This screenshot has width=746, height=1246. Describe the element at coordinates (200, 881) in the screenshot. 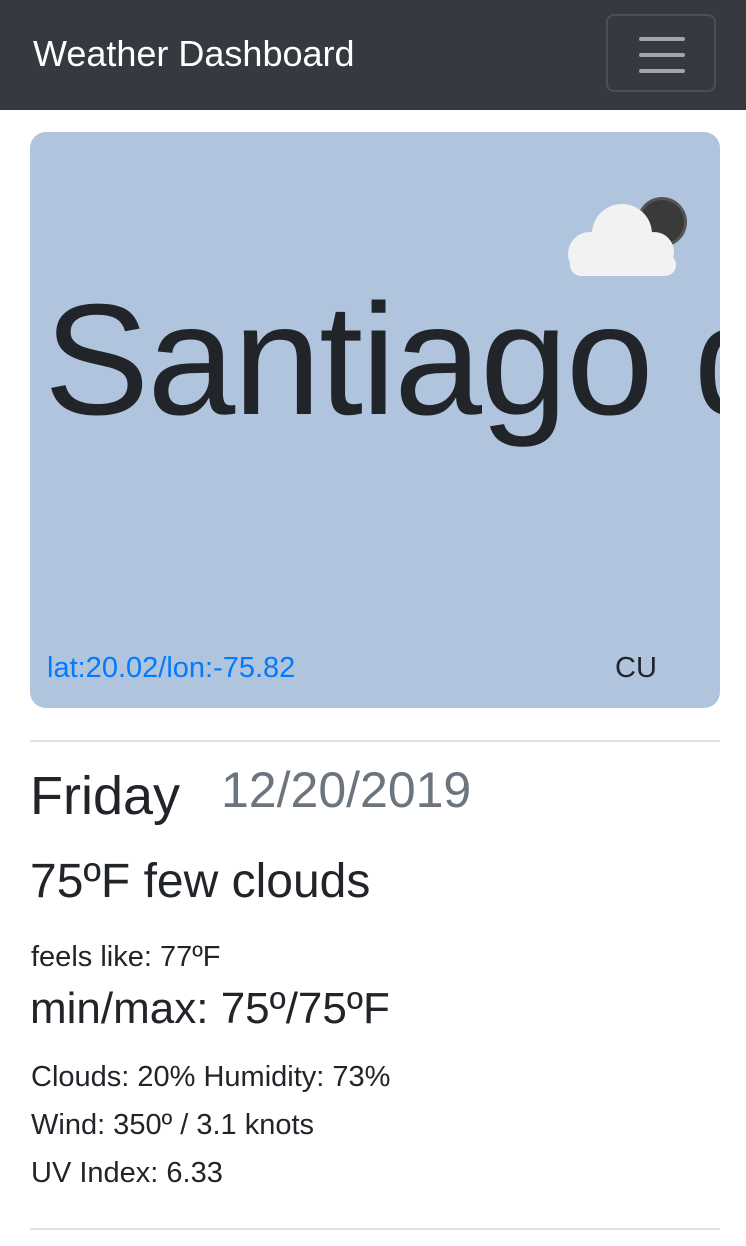

I see `temperature-description: 75ºF few clouds` at that location.